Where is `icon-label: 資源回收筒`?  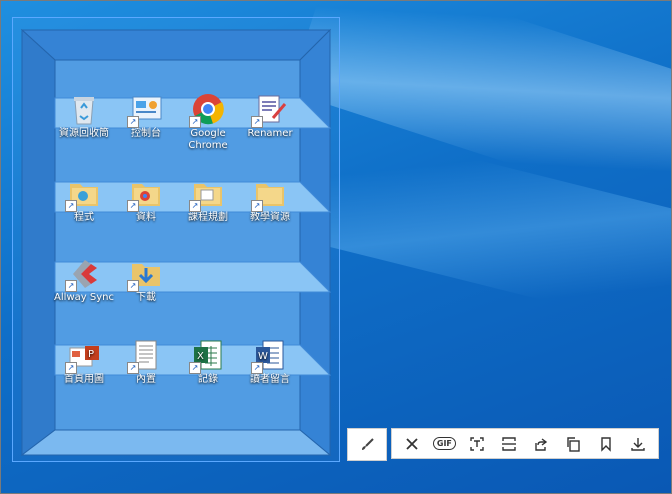 icon-label: 資源回收筒 is located at coordinates (84, 133).